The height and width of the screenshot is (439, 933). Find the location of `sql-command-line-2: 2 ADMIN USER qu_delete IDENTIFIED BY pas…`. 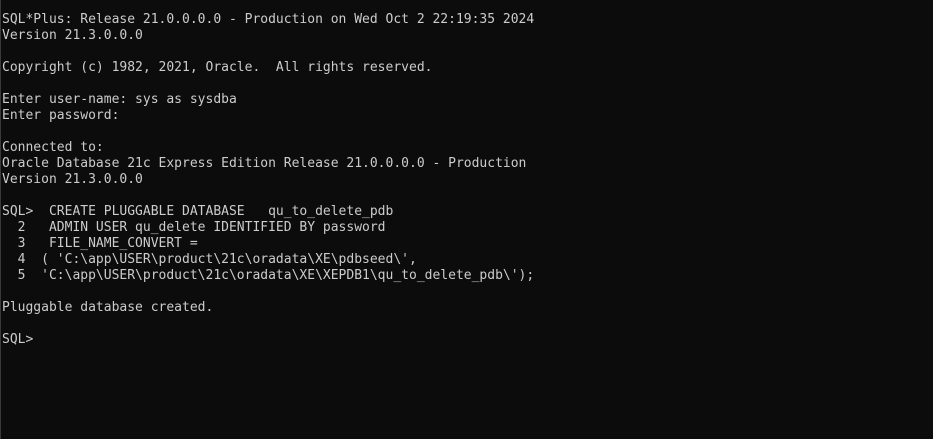

sql-command-line-2: 2 ADMIN USER qu_delete IDENTIFIED BY pas… is located at coordinates (194, 227).